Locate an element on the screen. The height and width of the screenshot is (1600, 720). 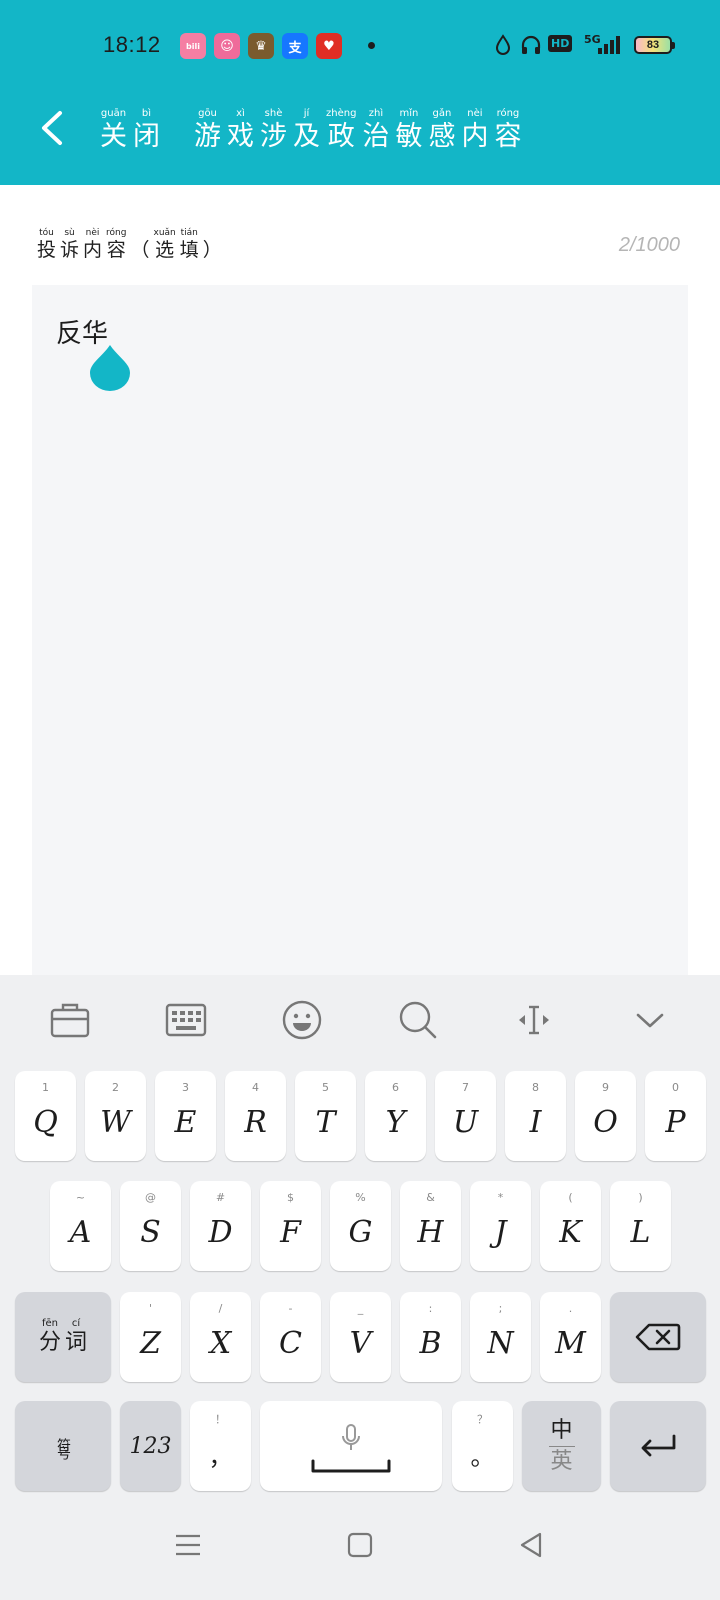
key-b: :B is located at coordinates (430, 1337).